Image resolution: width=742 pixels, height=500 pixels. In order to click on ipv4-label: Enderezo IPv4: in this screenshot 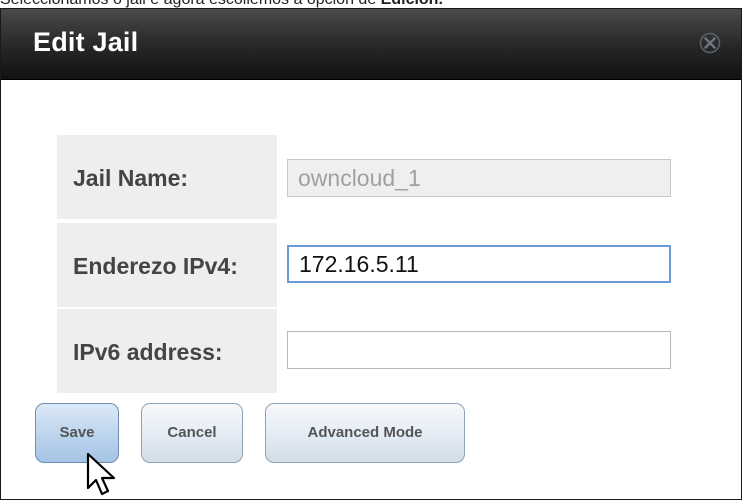, I will do `click(155, 266)`.